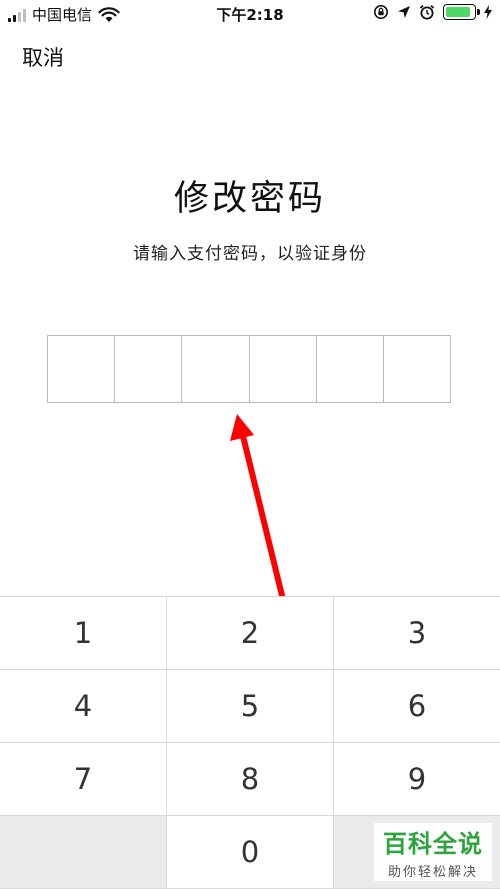  I want to click on keypad-blank-key, so click(83, 852).